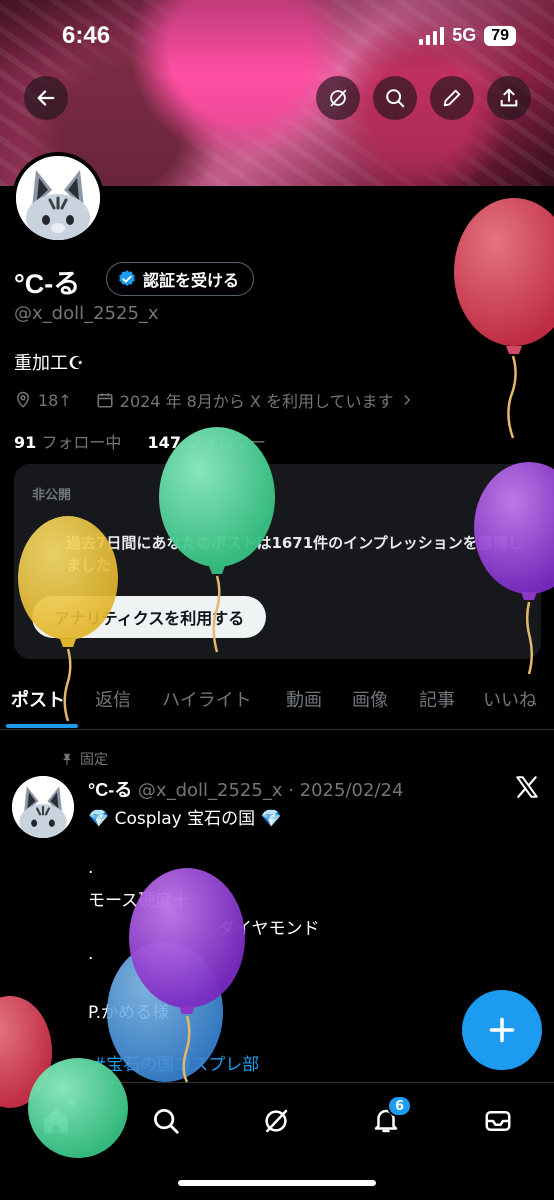 This screenshot has height=1200, width=554. I want to click on post-author-avatar, so click(43, 807).